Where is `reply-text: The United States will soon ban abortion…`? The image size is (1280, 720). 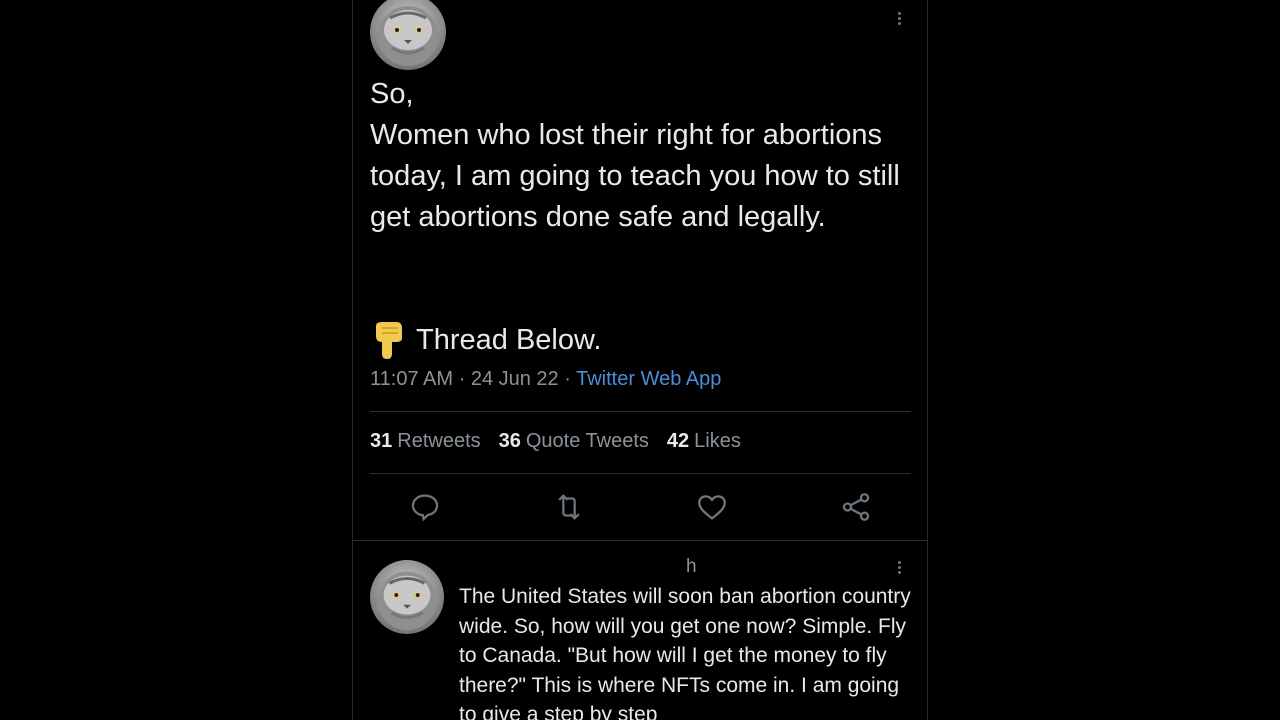
reply-text: The United States will soon ban abortion… is located at coordinates (685, 652).